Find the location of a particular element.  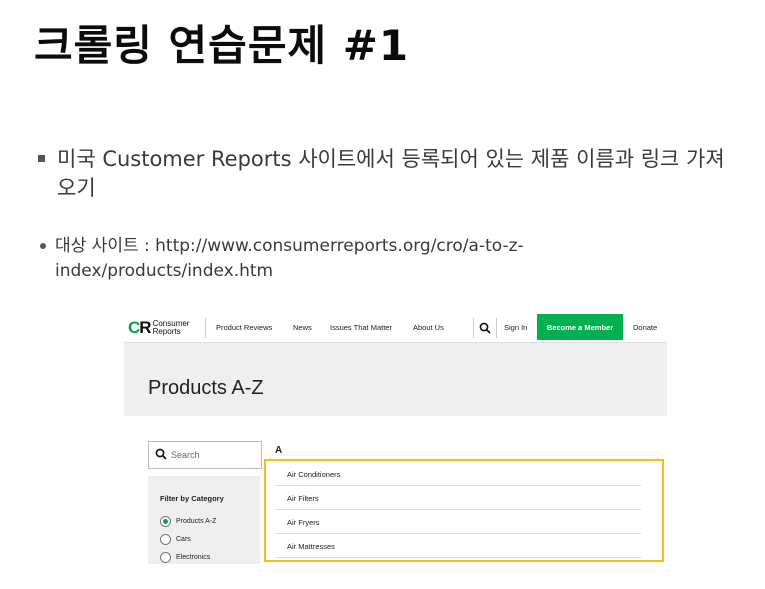

nav-search-button is located at coordinates (485, 328).